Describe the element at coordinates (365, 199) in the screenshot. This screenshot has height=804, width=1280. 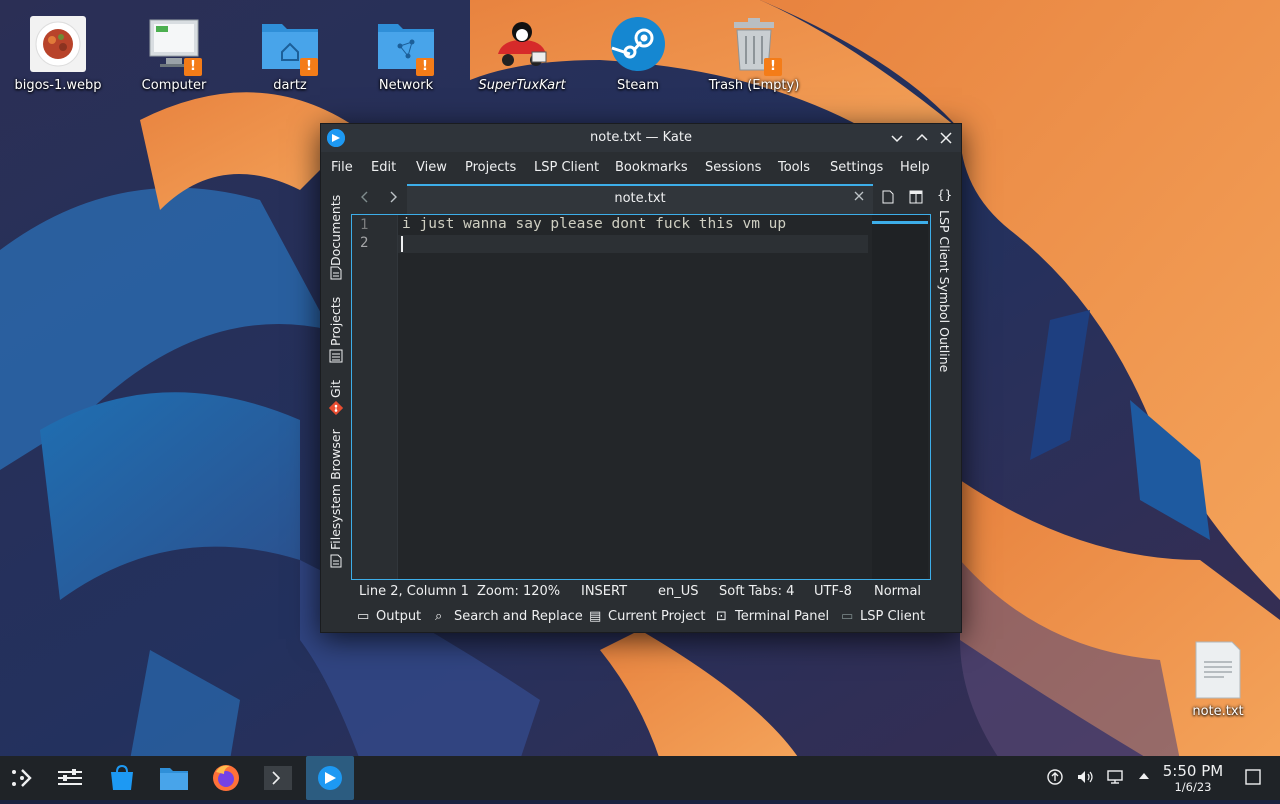
I see `nav-back-icon` at that location.